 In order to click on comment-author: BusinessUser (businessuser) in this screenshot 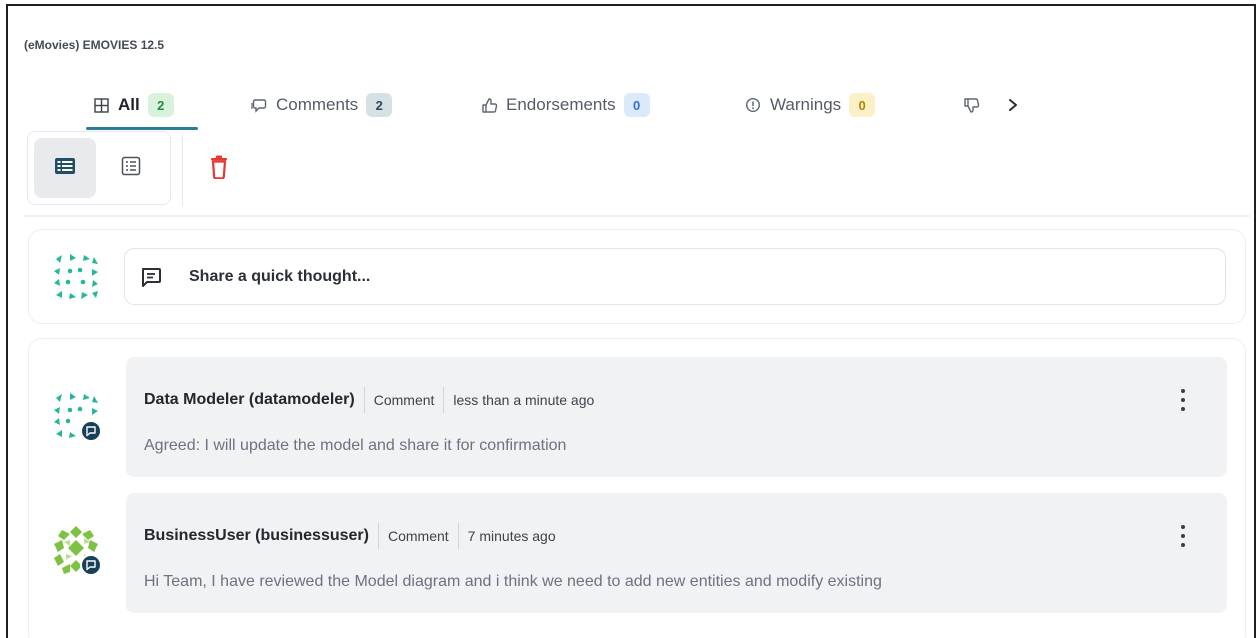, I will do `click(256, 536)`.